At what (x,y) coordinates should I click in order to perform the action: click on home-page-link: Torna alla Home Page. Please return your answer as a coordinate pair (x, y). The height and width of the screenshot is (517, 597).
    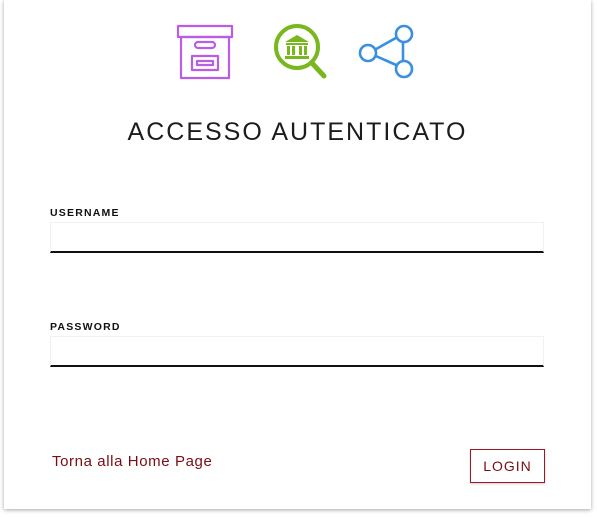
    Looking at the image, I should click on (132, 461).